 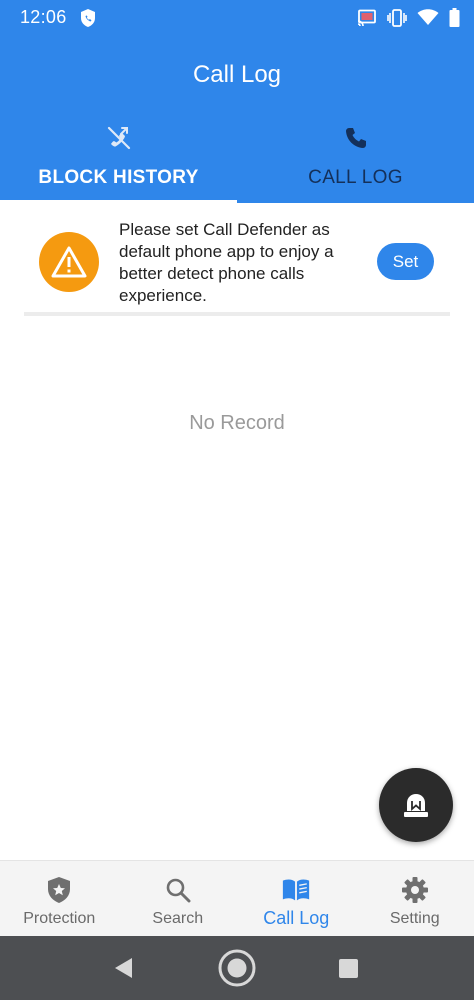 What do you see at coordinates (237, 17) in the screenshot?
I see `status-bar: 12:06` at bounding box center [237, 17].